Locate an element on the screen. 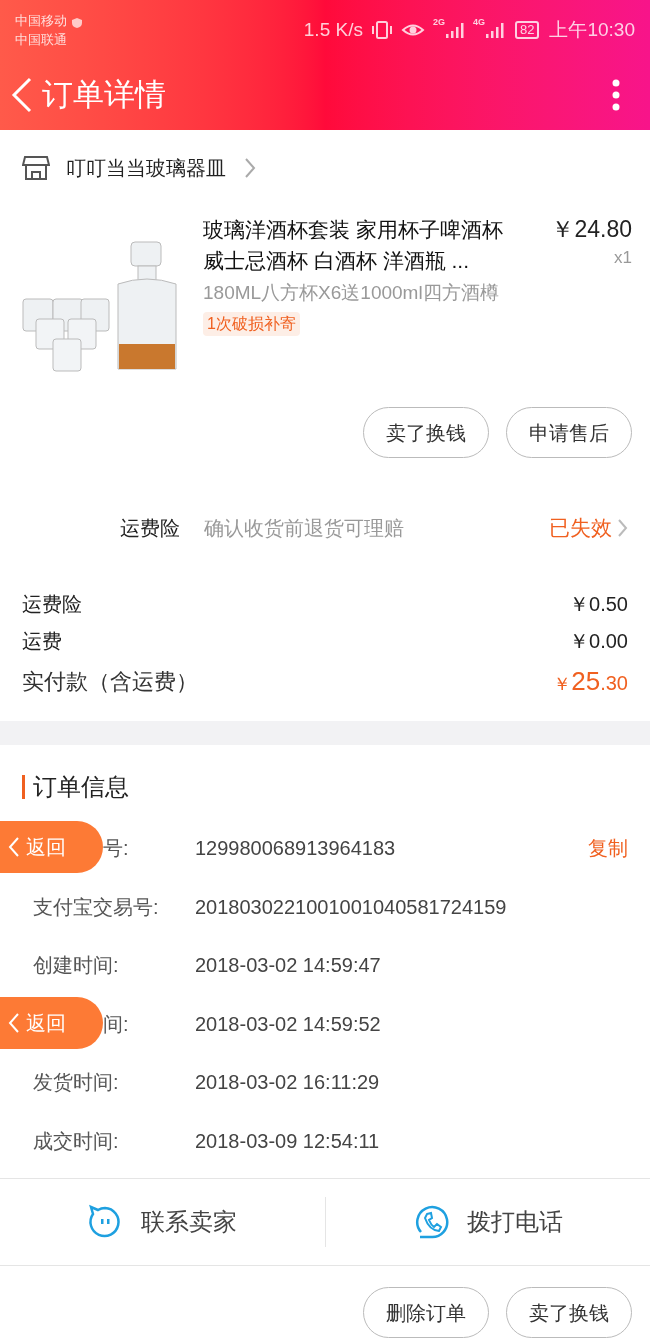  info-value: 2018-03-02 14:59:47 is located at coordinates (288, 966).